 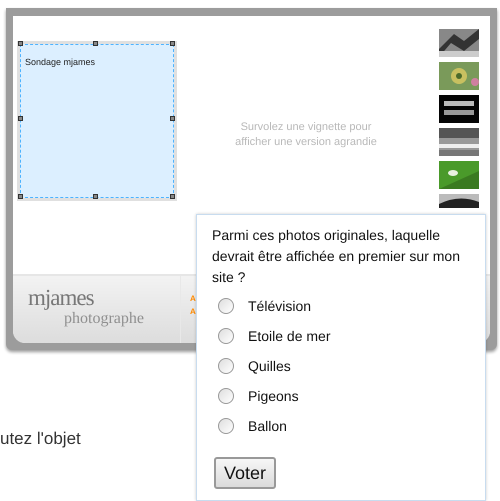 I want to click on logo-tagline: photographe, so click(x=104, y=319).